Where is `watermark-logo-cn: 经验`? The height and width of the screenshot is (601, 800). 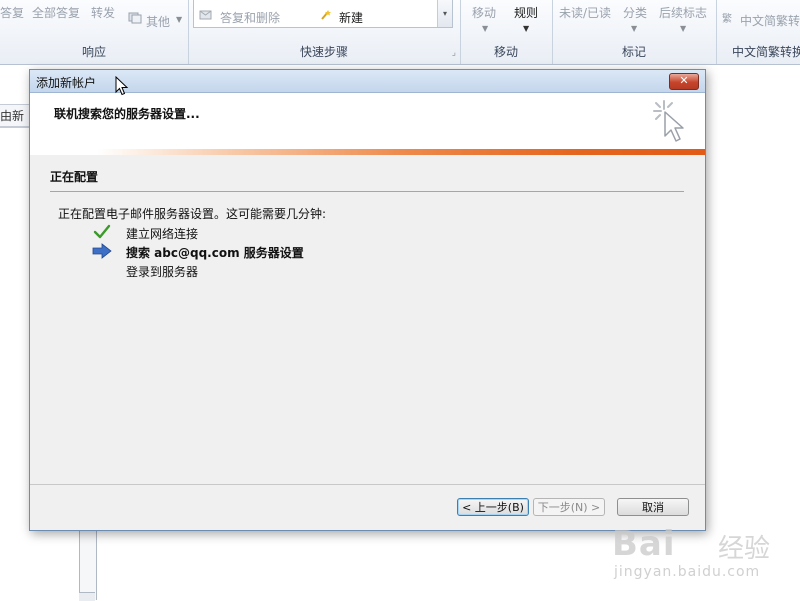
watermark-logo-cn: 经验 is located at coordinates (744, 549).